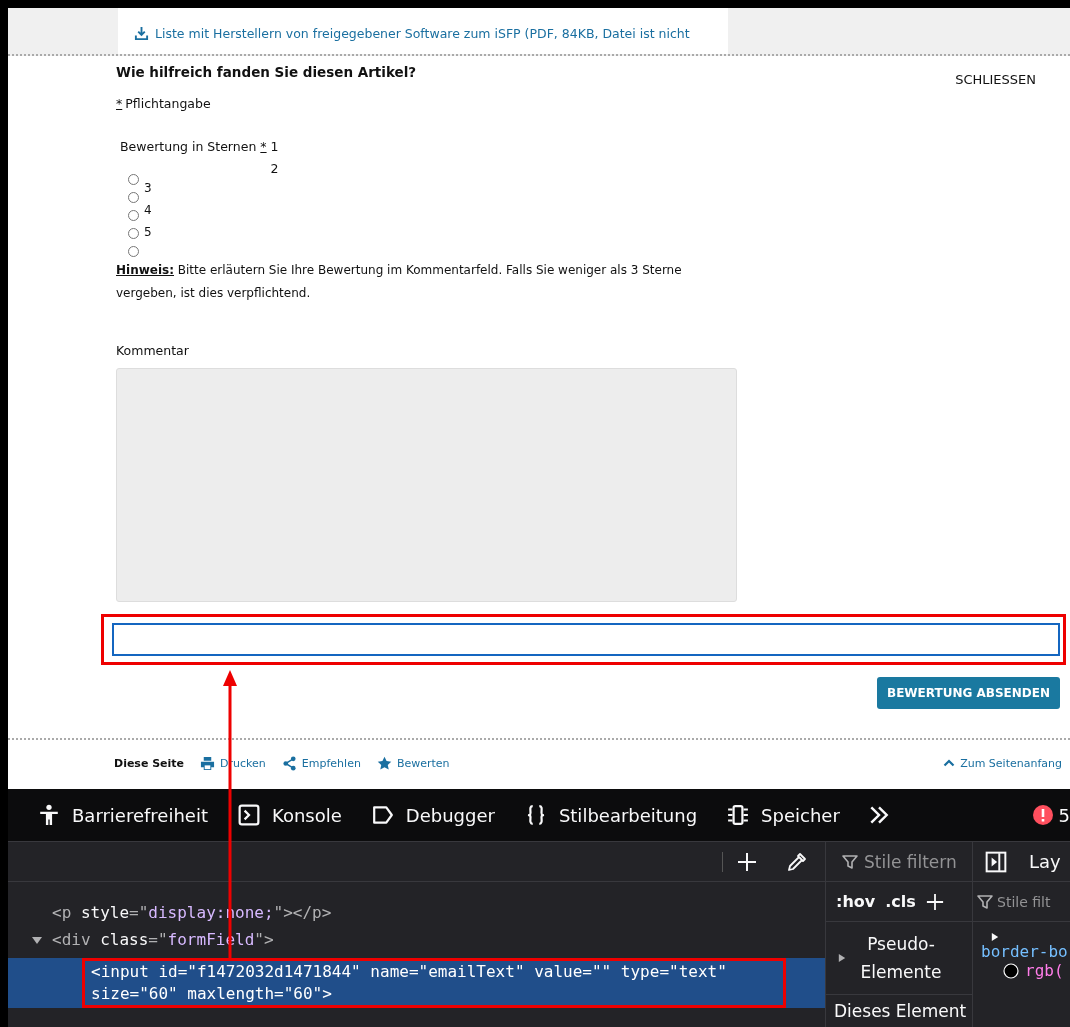 This screenshot has height=1027, width=1070. I want to click on devtools-tab: Barrierefreiheit, so click(123, 815).